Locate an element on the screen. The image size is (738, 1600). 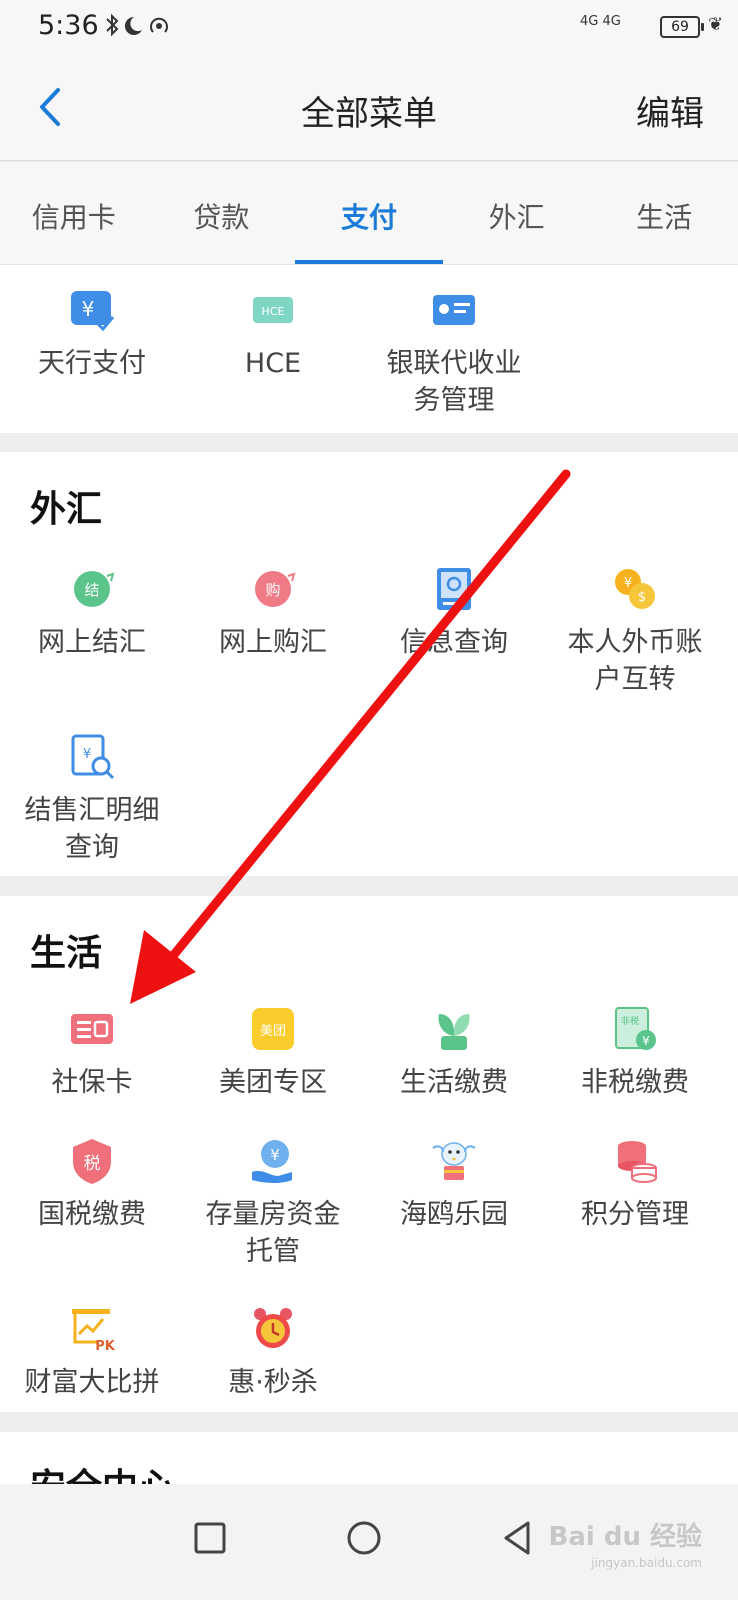
menu-item-label: 惠·秒杀 is located at coordinates (273, 1382).